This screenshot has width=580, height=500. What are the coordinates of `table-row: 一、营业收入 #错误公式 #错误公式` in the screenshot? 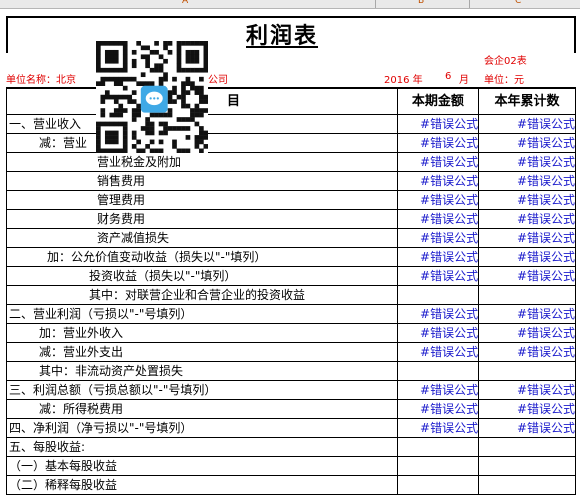 It's located at (291, 124).